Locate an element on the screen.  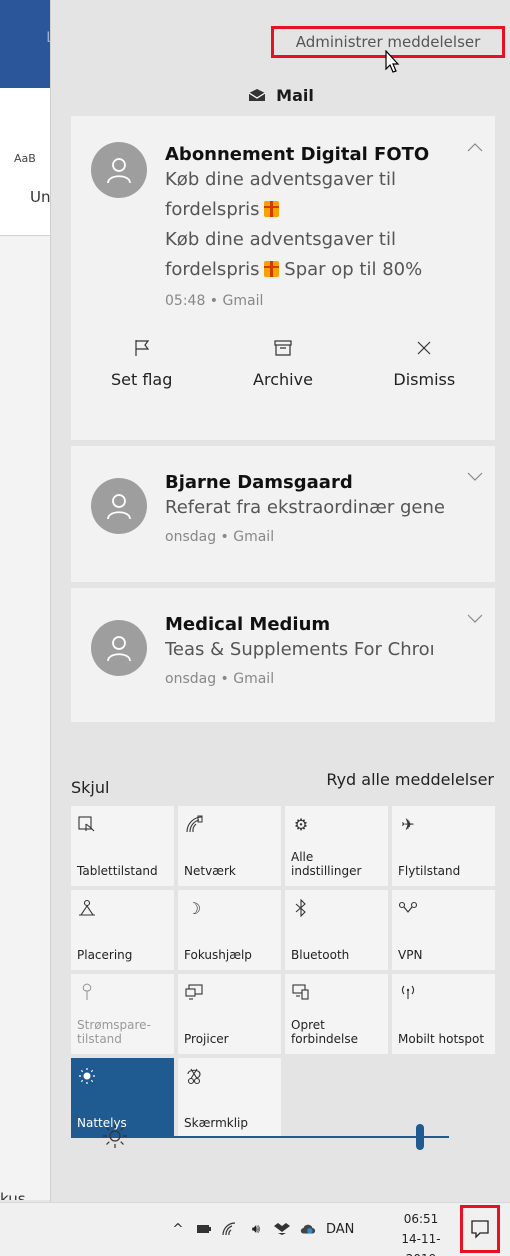
taskbar-clock: 06:51 14-11-2019 is located at coordinates (421, 1232).